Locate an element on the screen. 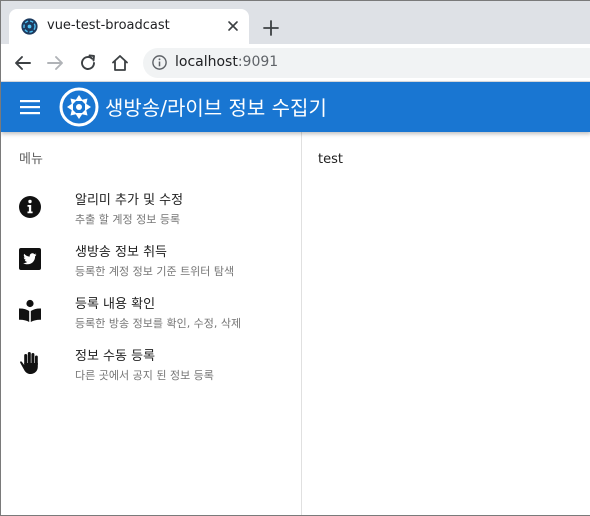  menu-item-subtitle: 추출 할 계정 정보 등록 is located at coordinates (128, 219).